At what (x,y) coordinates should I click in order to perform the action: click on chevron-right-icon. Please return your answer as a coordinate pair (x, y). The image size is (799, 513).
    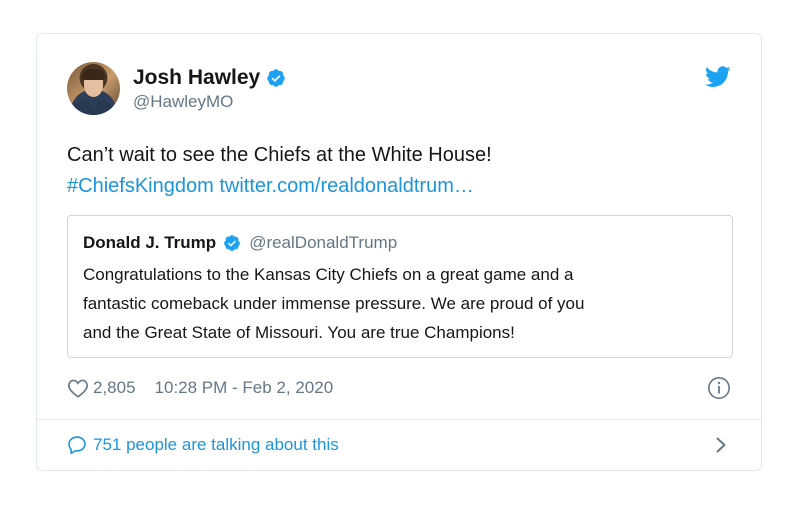
    Looking at the image, I should click on (721, 445).